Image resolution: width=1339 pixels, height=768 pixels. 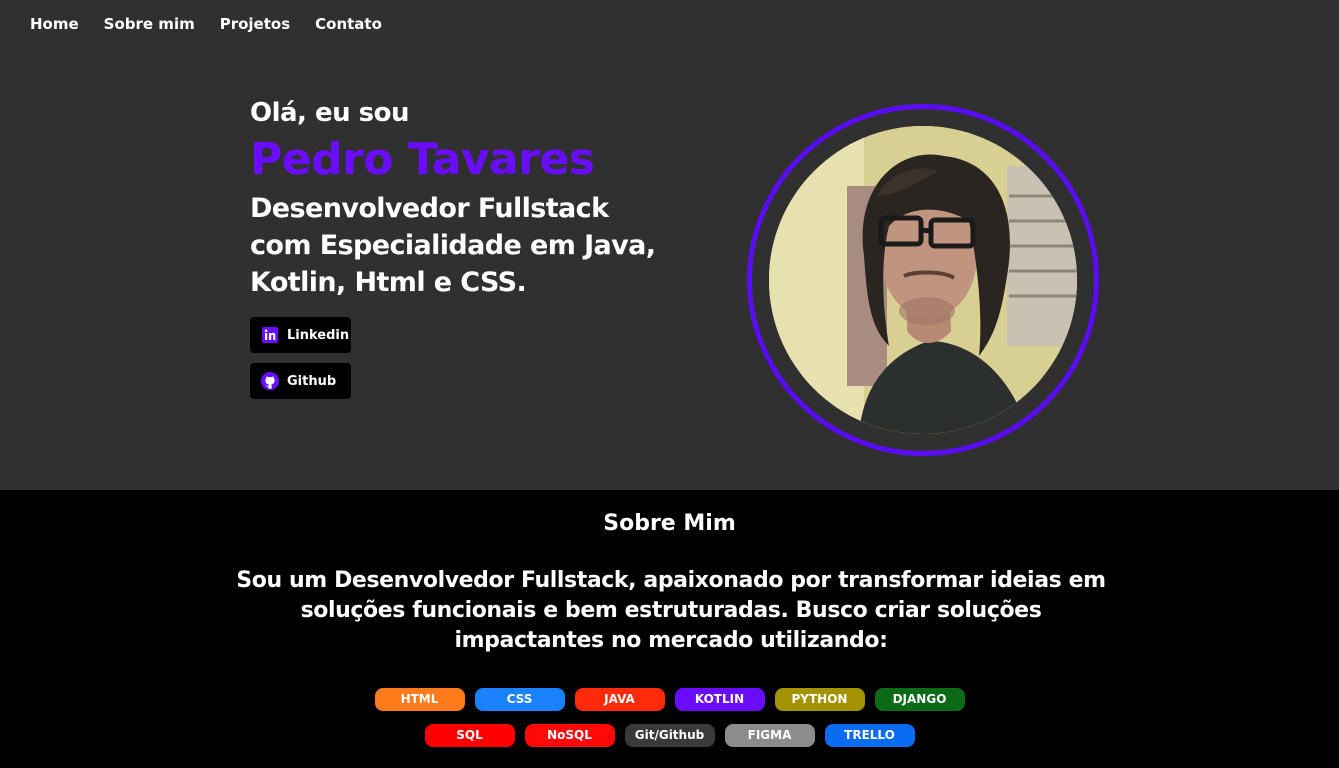 What do you see at coordinates (348, 24) in the screenshot?
I see `nav-contato: Contato` at bounding box center [348, 24].